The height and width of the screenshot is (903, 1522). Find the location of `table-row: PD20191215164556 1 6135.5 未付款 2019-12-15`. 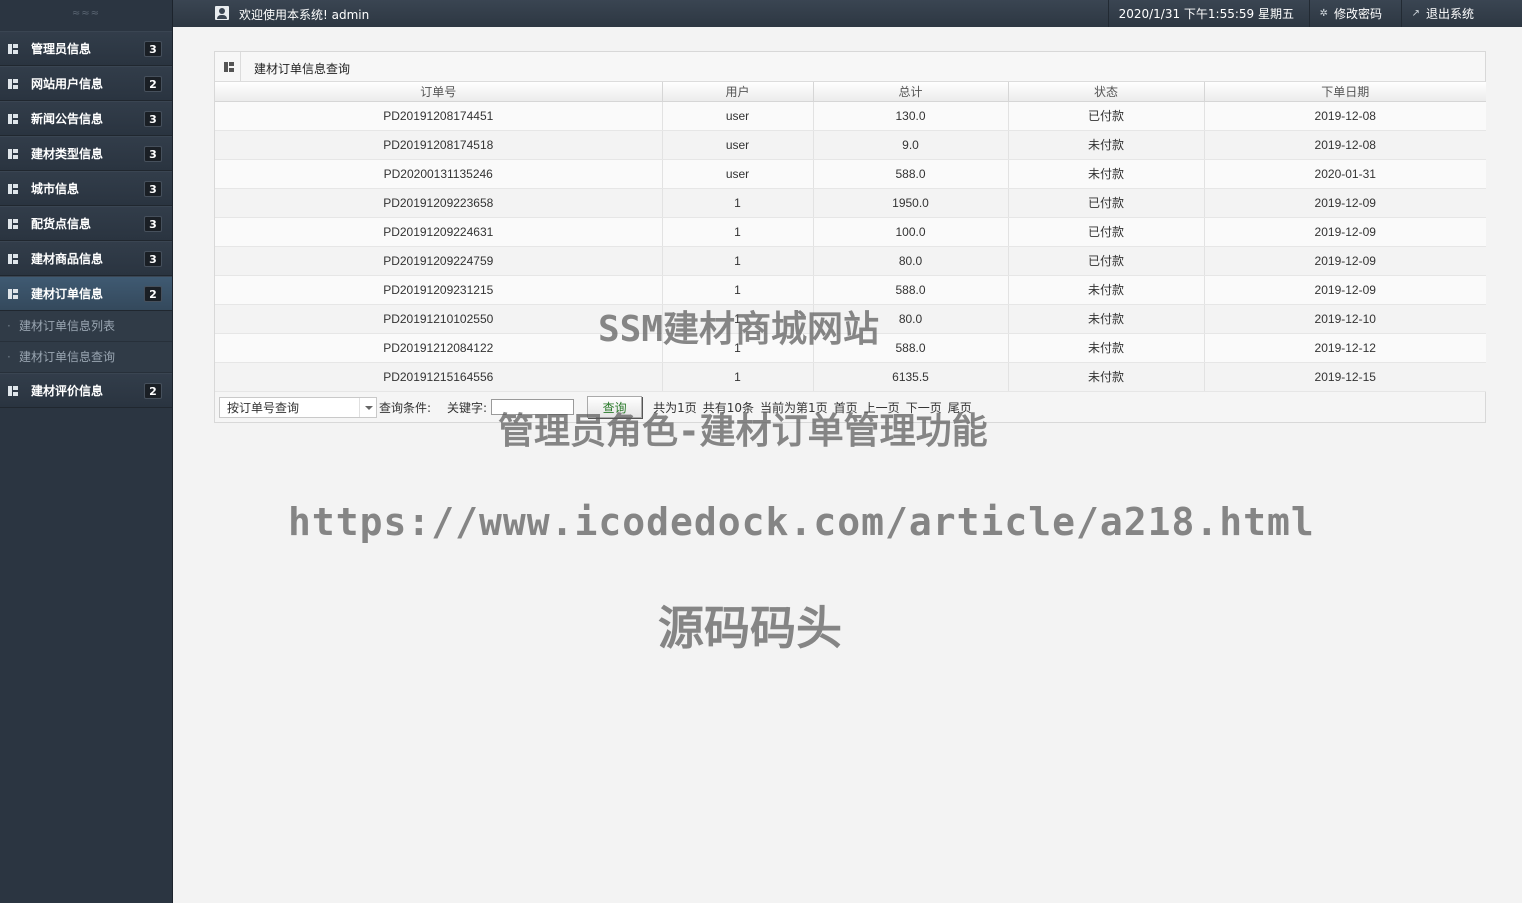

table-row: PD20191215164556 1 6135.5 未付款 2019-12-15 is located at coordinates (850, 377).